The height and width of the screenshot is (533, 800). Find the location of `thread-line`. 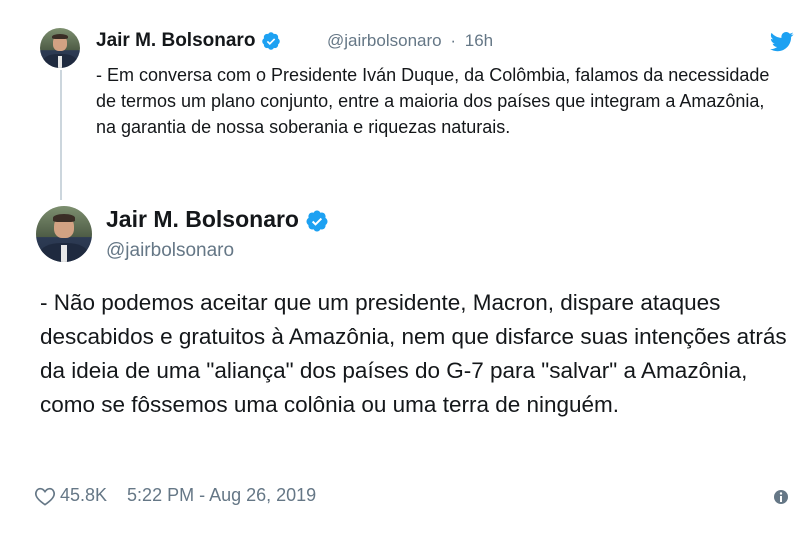

thread-line is located at coordinates (61, 135).